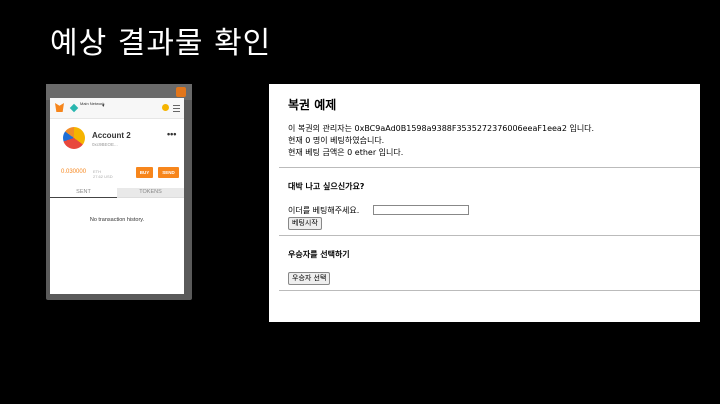 This screenshot has height=404, width=720. I want to click on balance-units: ETH 27.62 USD, so click(103, 174).